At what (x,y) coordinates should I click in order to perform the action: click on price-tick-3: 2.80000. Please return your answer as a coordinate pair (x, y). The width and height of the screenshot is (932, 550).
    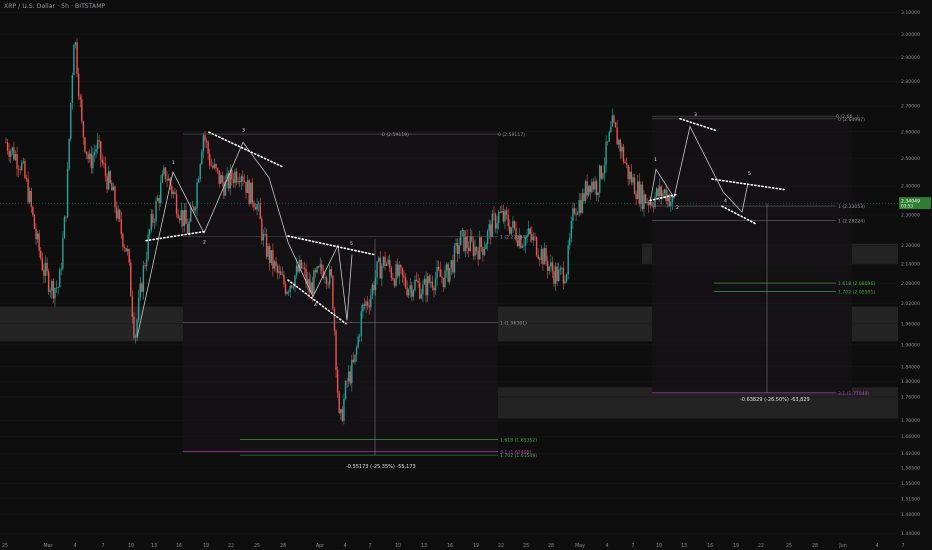
    Looking at the image, I should click on (910, 82).